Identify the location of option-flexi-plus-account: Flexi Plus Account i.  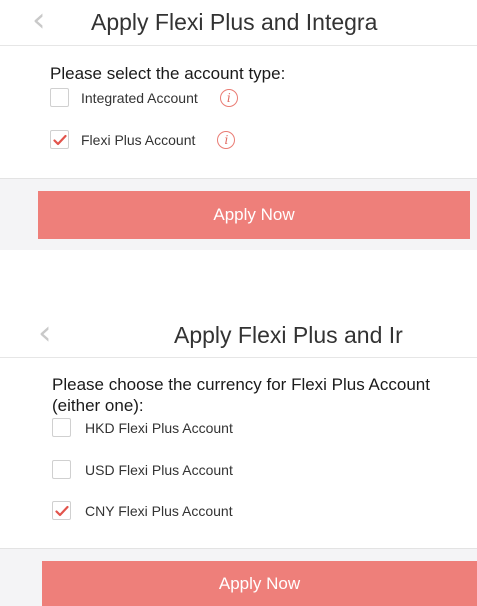
(143, 139).